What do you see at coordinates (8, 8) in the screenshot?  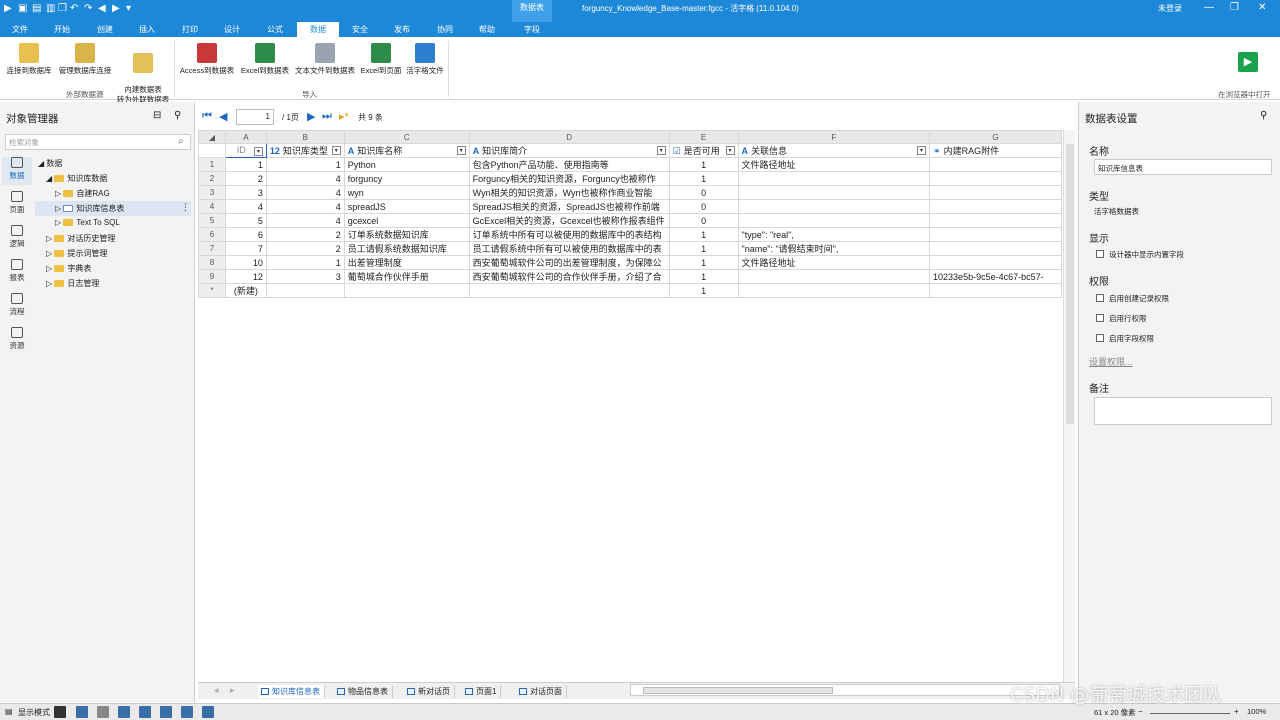 I see `app-icon: ▶` at bounding box center [8, 8].